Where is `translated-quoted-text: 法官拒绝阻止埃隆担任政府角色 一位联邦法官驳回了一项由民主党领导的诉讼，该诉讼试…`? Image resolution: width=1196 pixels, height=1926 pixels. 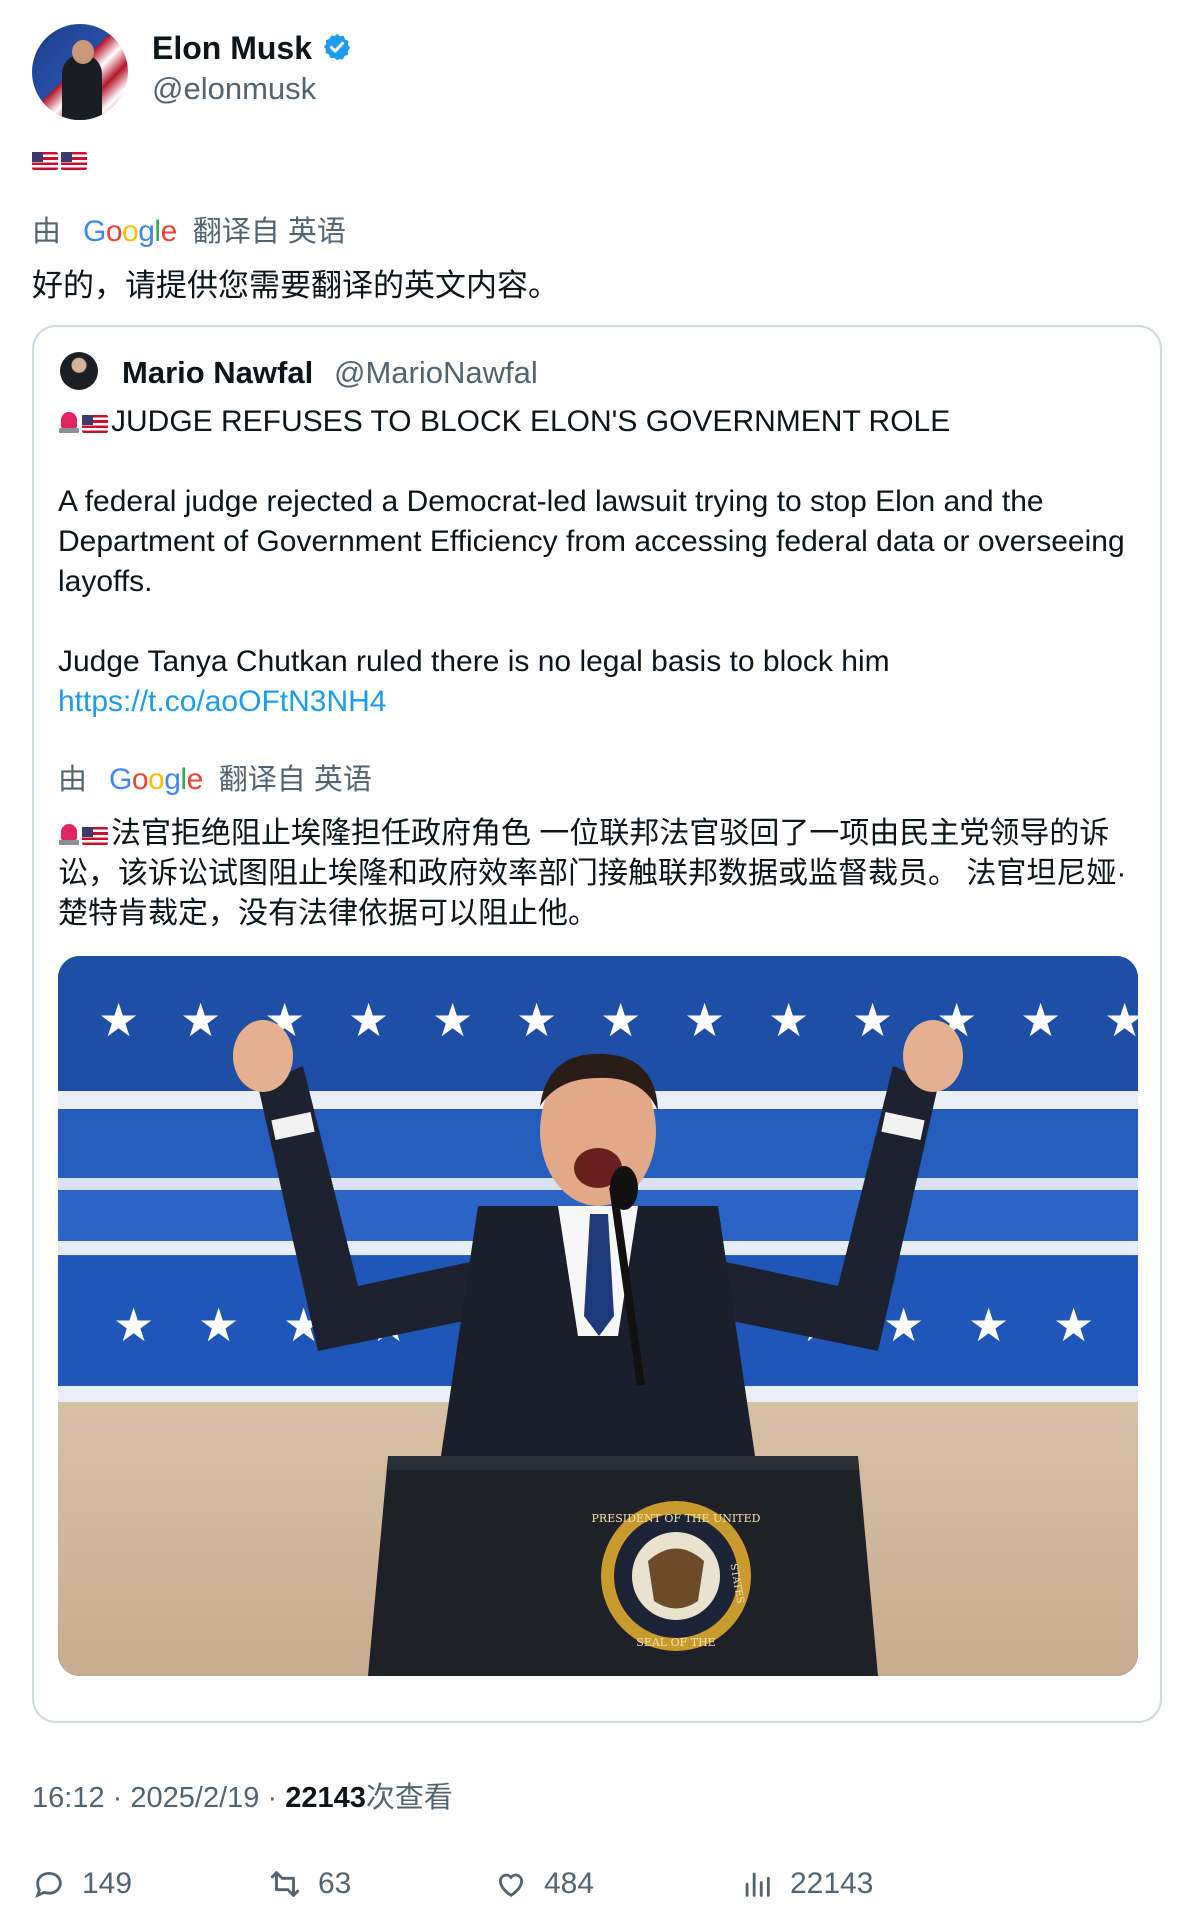 translated-quoted-text: 法官拒绝阻止埃隆担任政府角色 一位联邦法官驳回了一项由民主党领导的诉讼，该诉讼试… is located at coordinates (598, 874).